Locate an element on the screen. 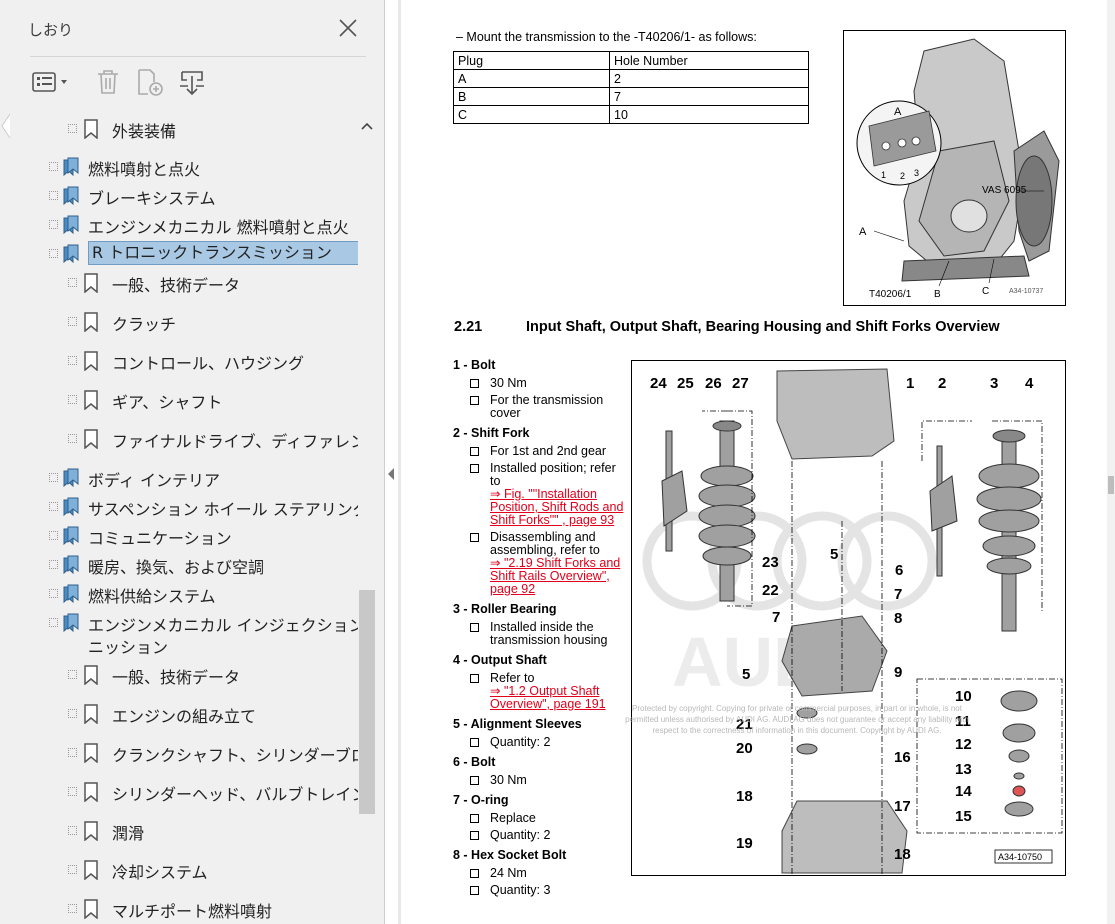 This screenshot has height=924, width=1115. fig1-label: T40206/1 is located at coordinates (890, 294).